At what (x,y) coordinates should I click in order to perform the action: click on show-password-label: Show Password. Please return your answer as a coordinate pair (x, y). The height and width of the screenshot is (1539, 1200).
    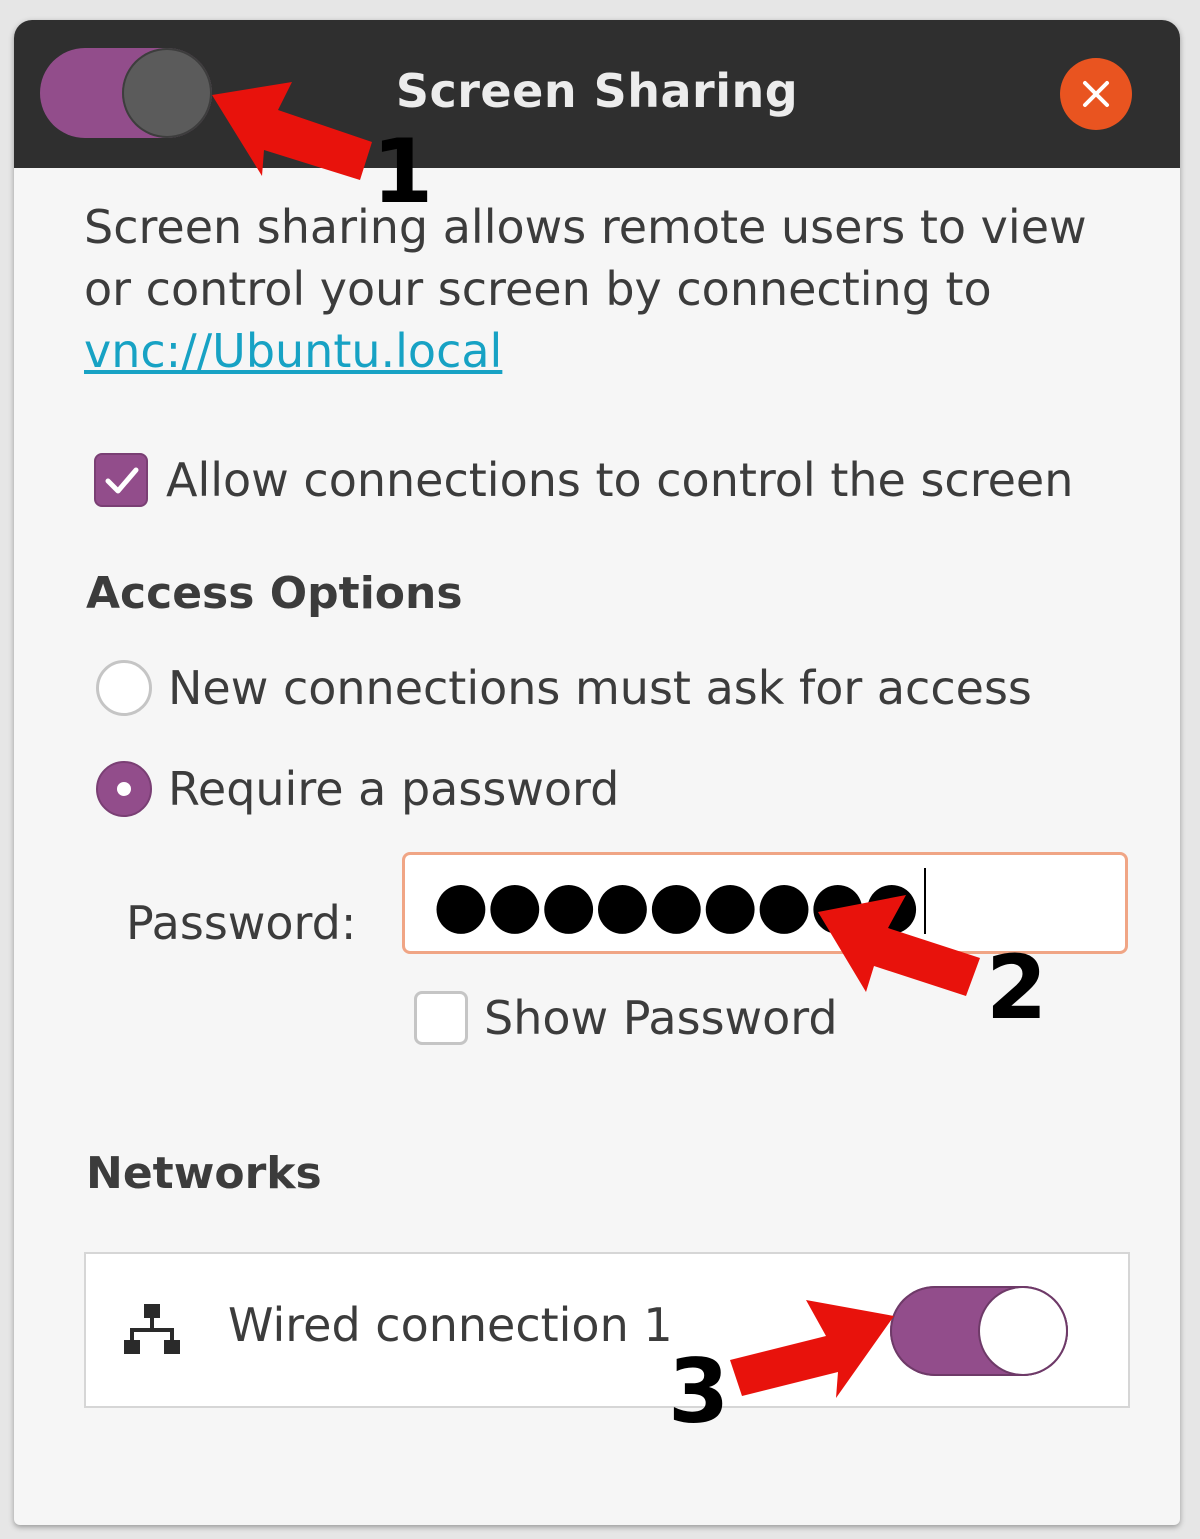
    Looking at the image, I should click on (661, 1018).